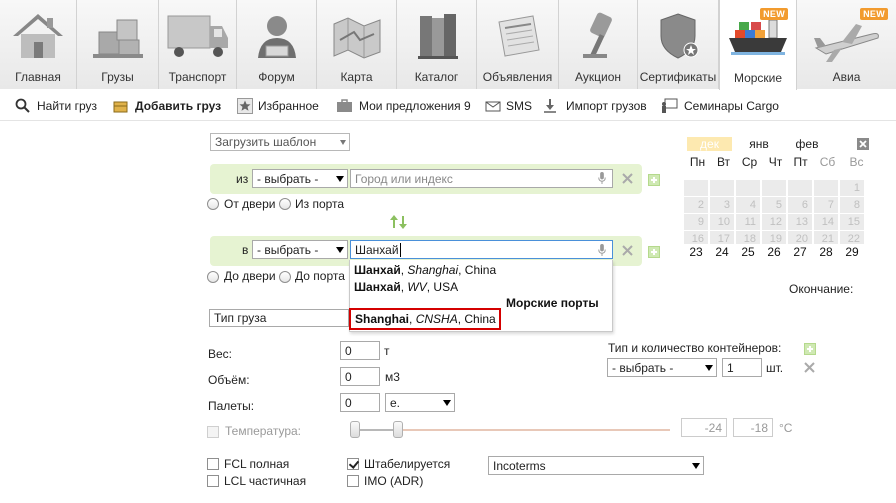 Image resolution: width=896 pixels, height=503 pixels. I want to click on container-type-select: - выбрать -, so click(662, 367).